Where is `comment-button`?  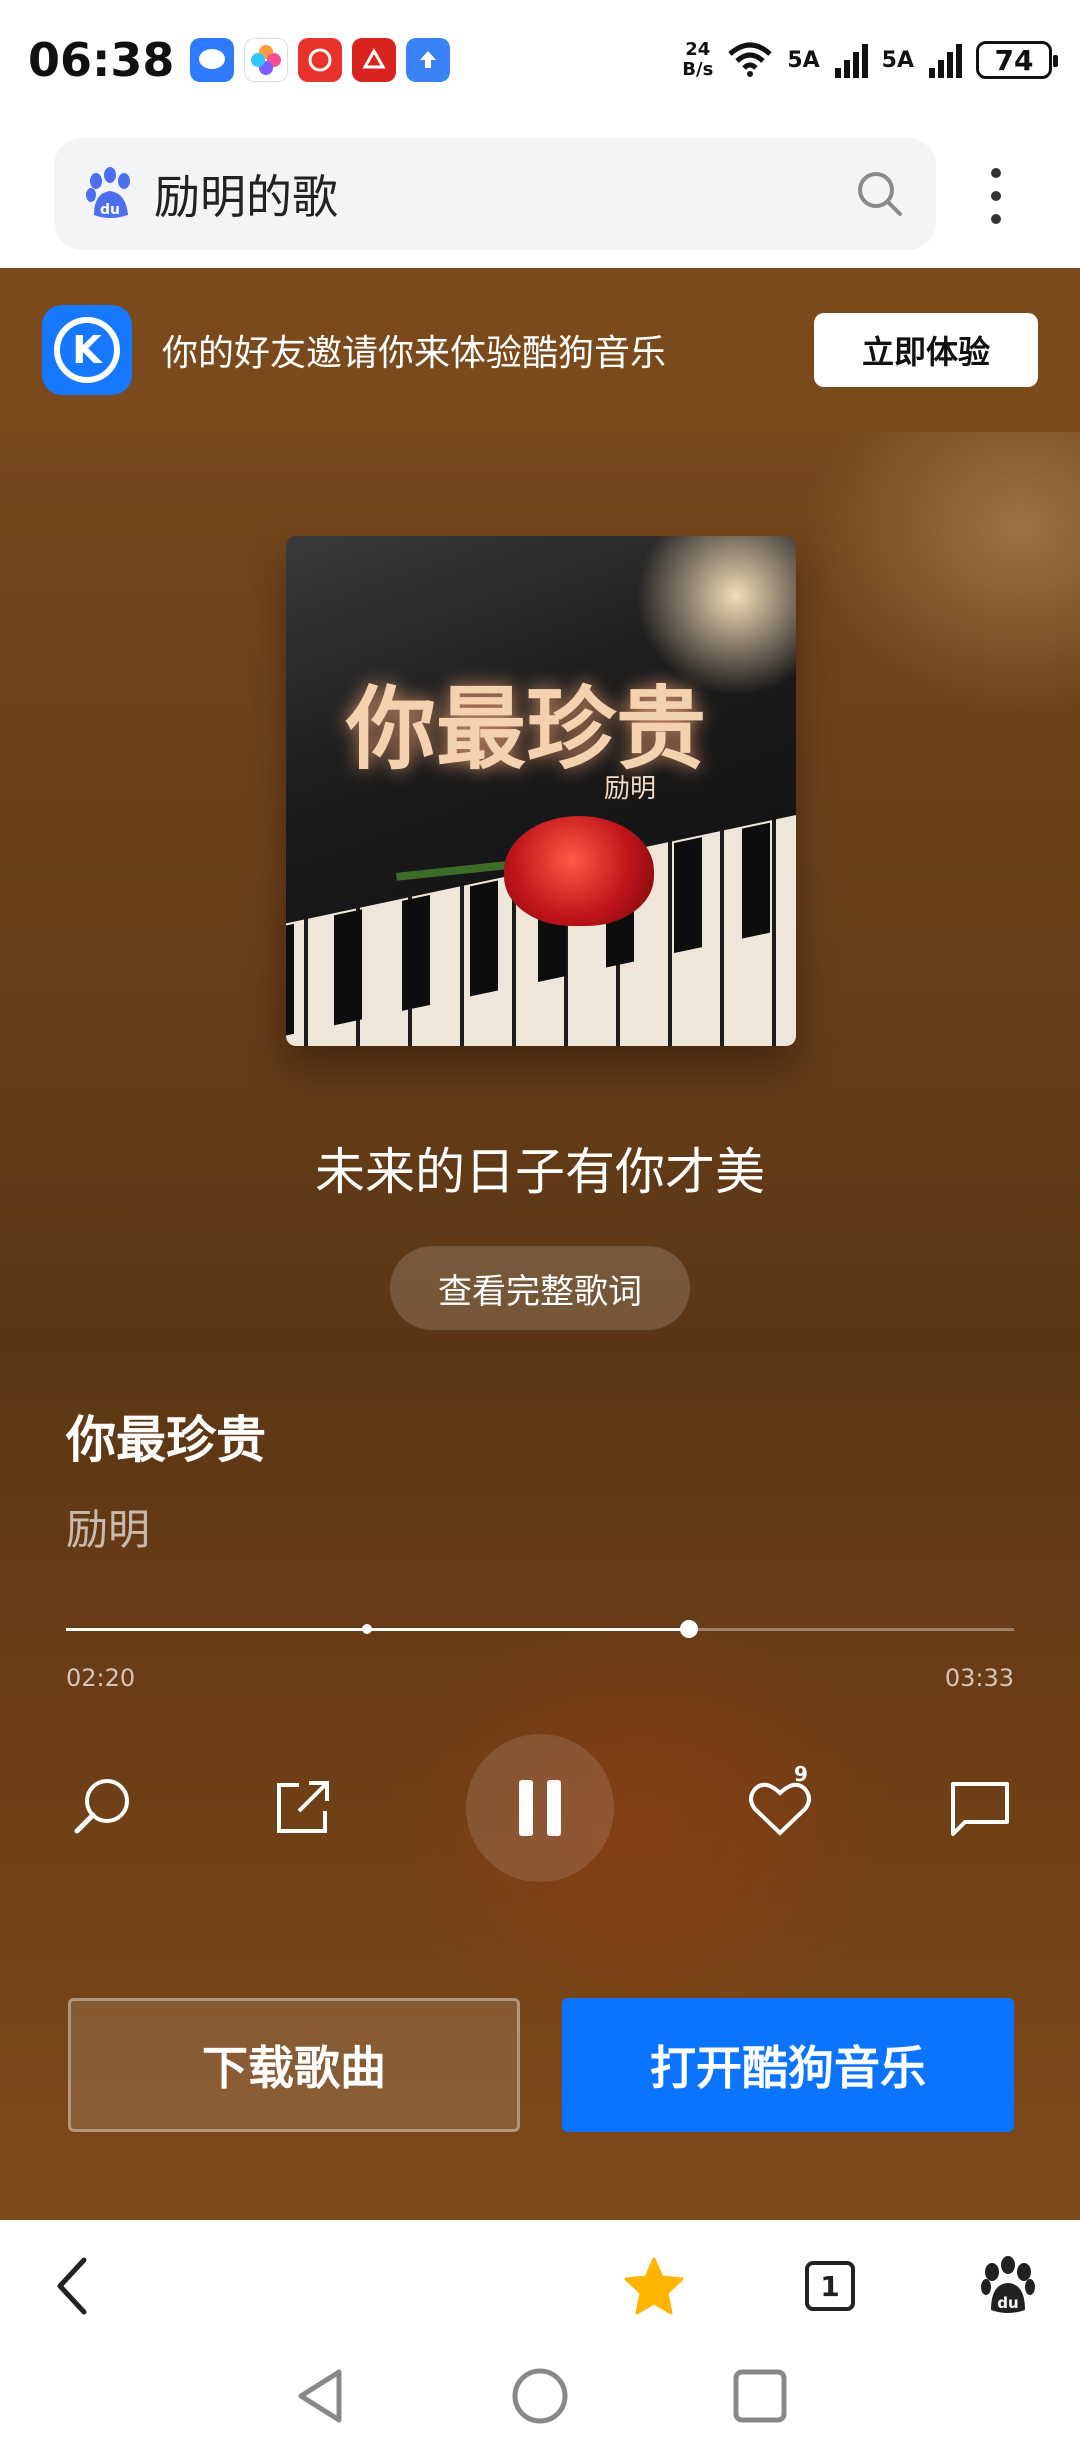 comment-button is located at coordinates (980, 1808).